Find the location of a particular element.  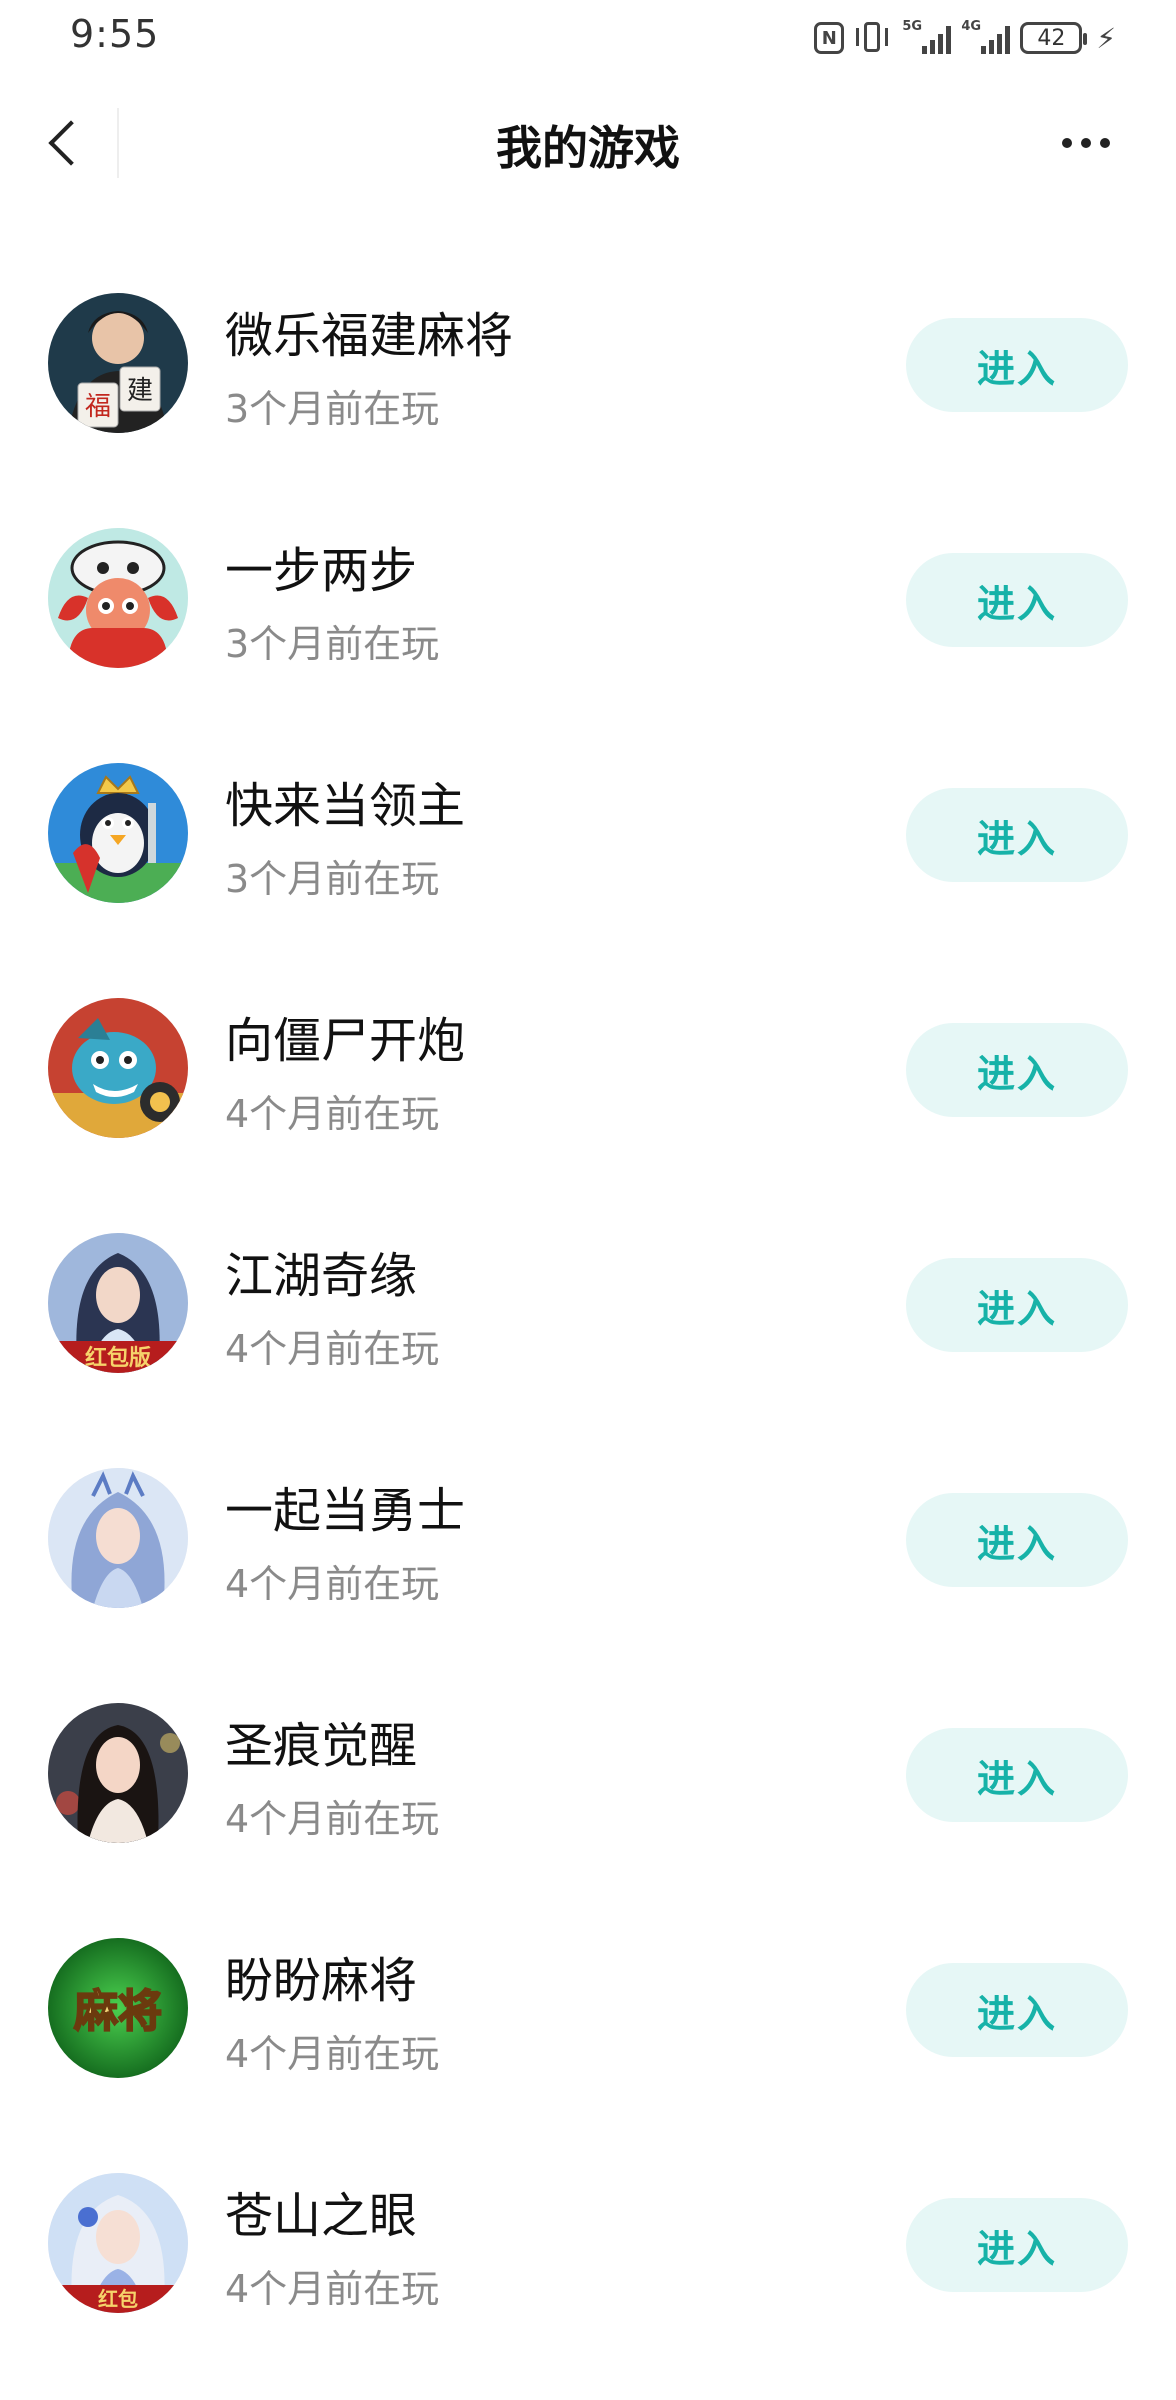

game-row: 一步两步 3个月前在玩 进入 is located at coordinates (588, 622).